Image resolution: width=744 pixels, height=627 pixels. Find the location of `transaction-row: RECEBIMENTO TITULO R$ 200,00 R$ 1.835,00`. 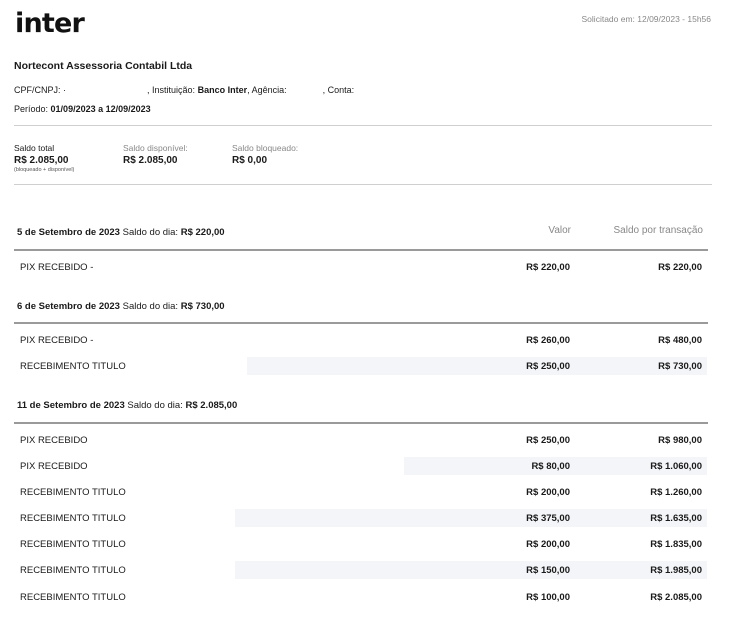

transaction-row: RECEBIMENTO TITULO R$ 200,00 R$ 1.835,00 is located at coordinates (360, 545).